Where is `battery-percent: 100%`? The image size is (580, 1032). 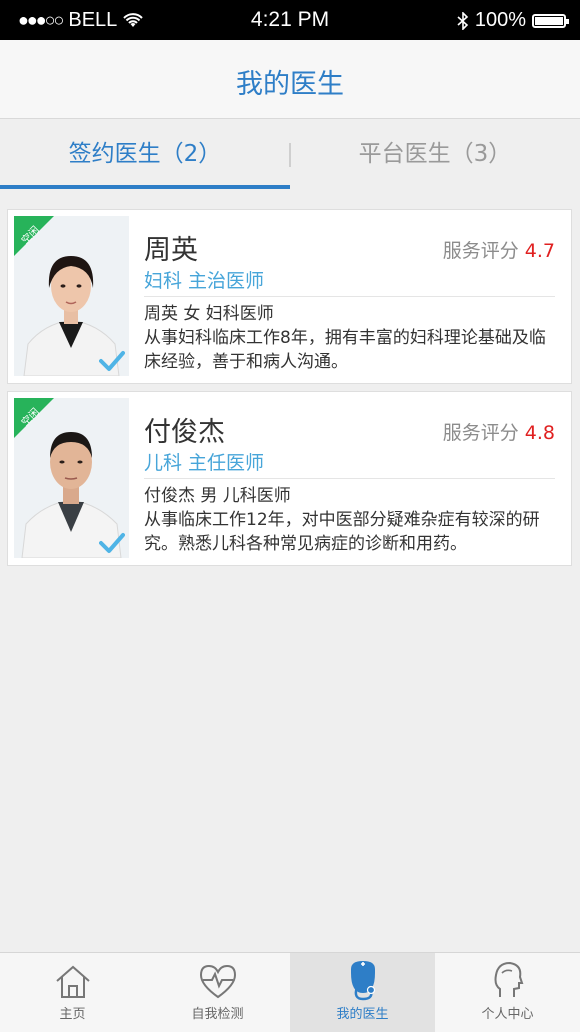
battery-percent: 100% is located at coordinates (500, 20).